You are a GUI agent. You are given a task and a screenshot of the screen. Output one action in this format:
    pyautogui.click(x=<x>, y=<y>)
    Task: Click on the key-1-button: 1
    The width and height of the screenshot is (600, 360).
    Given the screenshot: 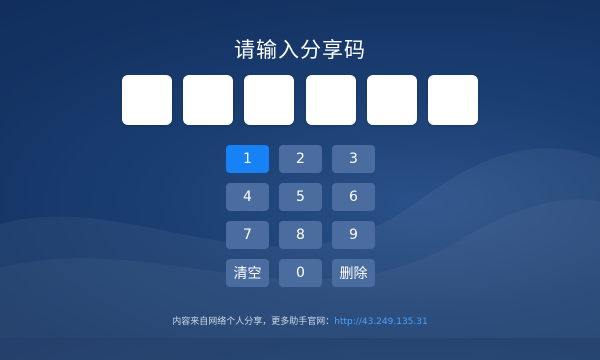 What is the action you would take?
    pyautogui.click(x=247, y=159)
    